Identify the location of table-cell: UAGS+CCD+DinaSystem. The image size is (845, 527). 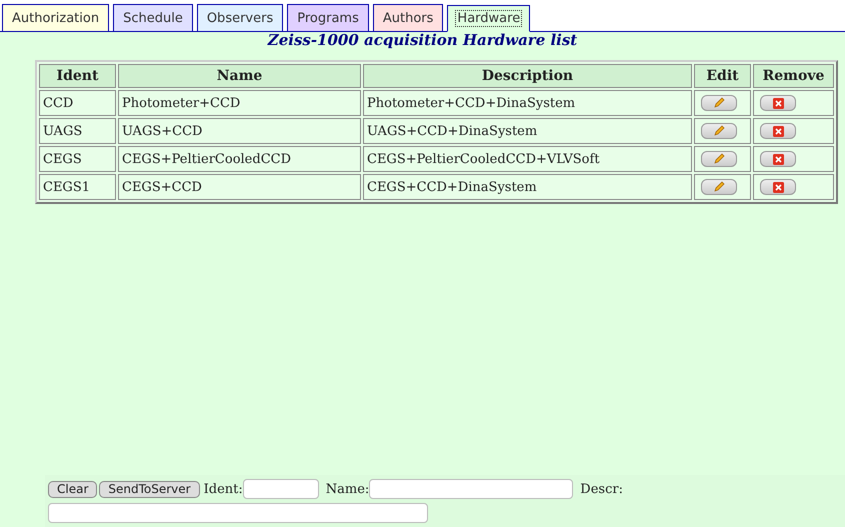
(527, 131).